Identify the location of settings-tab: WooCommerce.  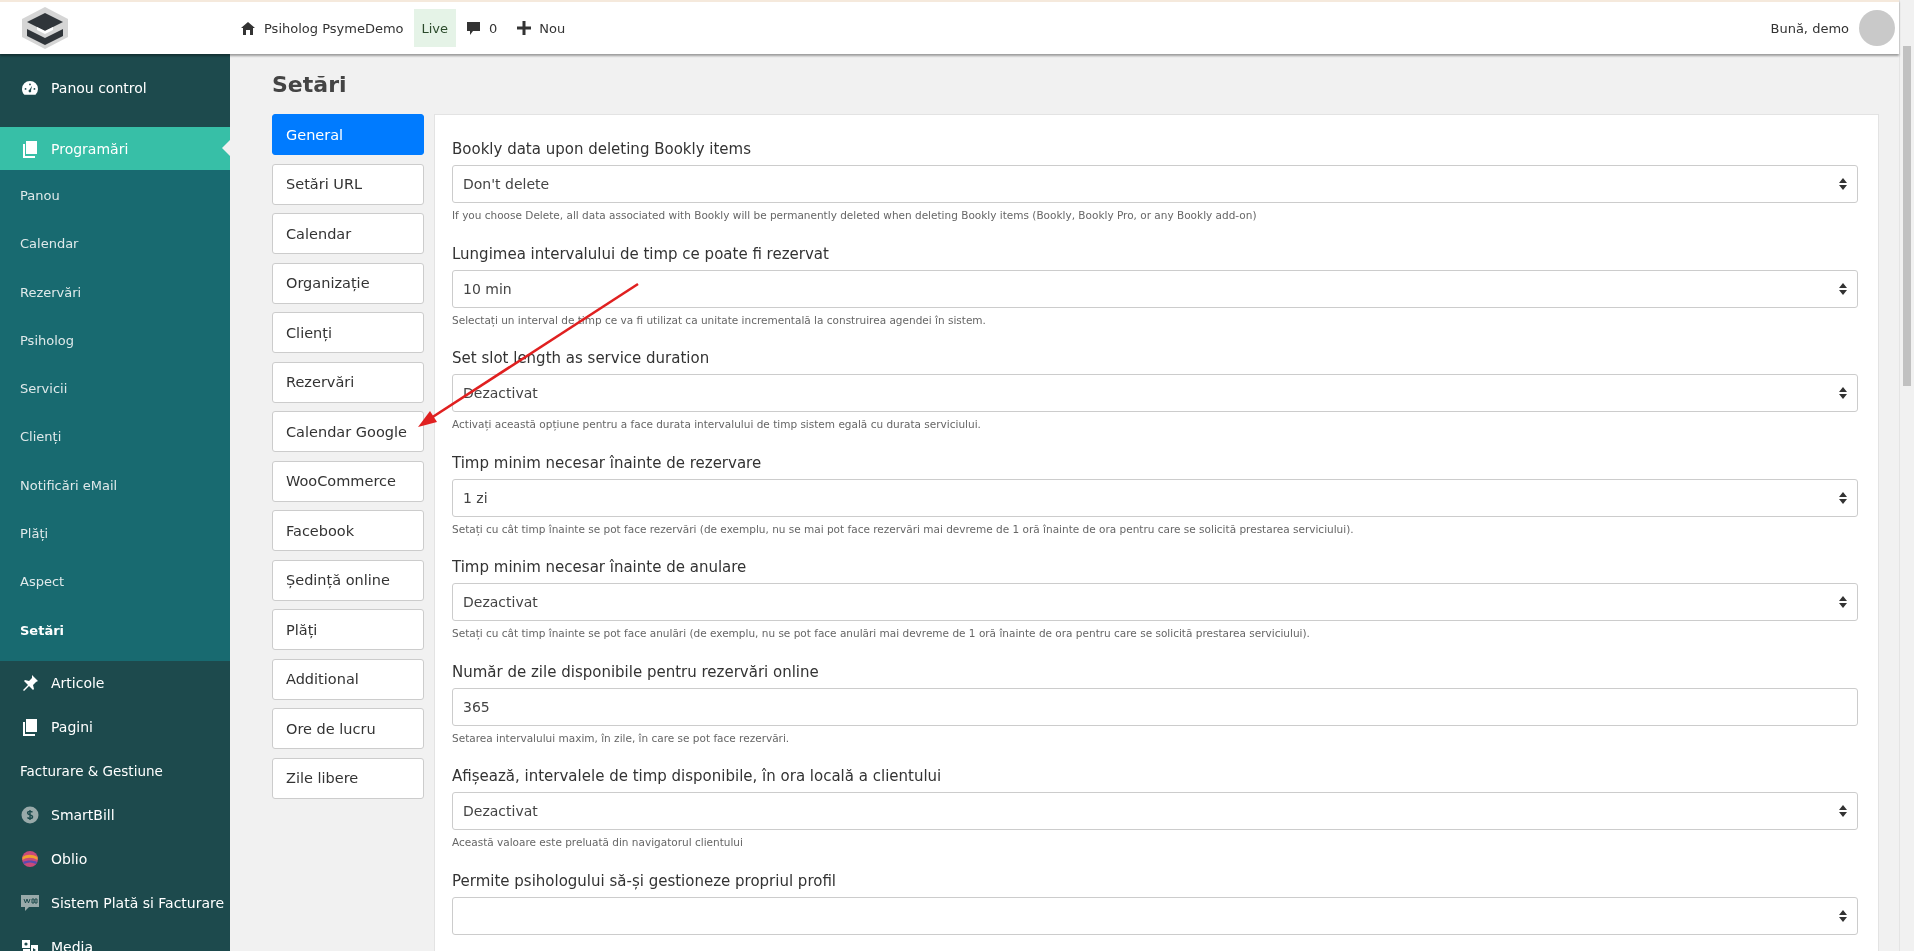
(348, 481).